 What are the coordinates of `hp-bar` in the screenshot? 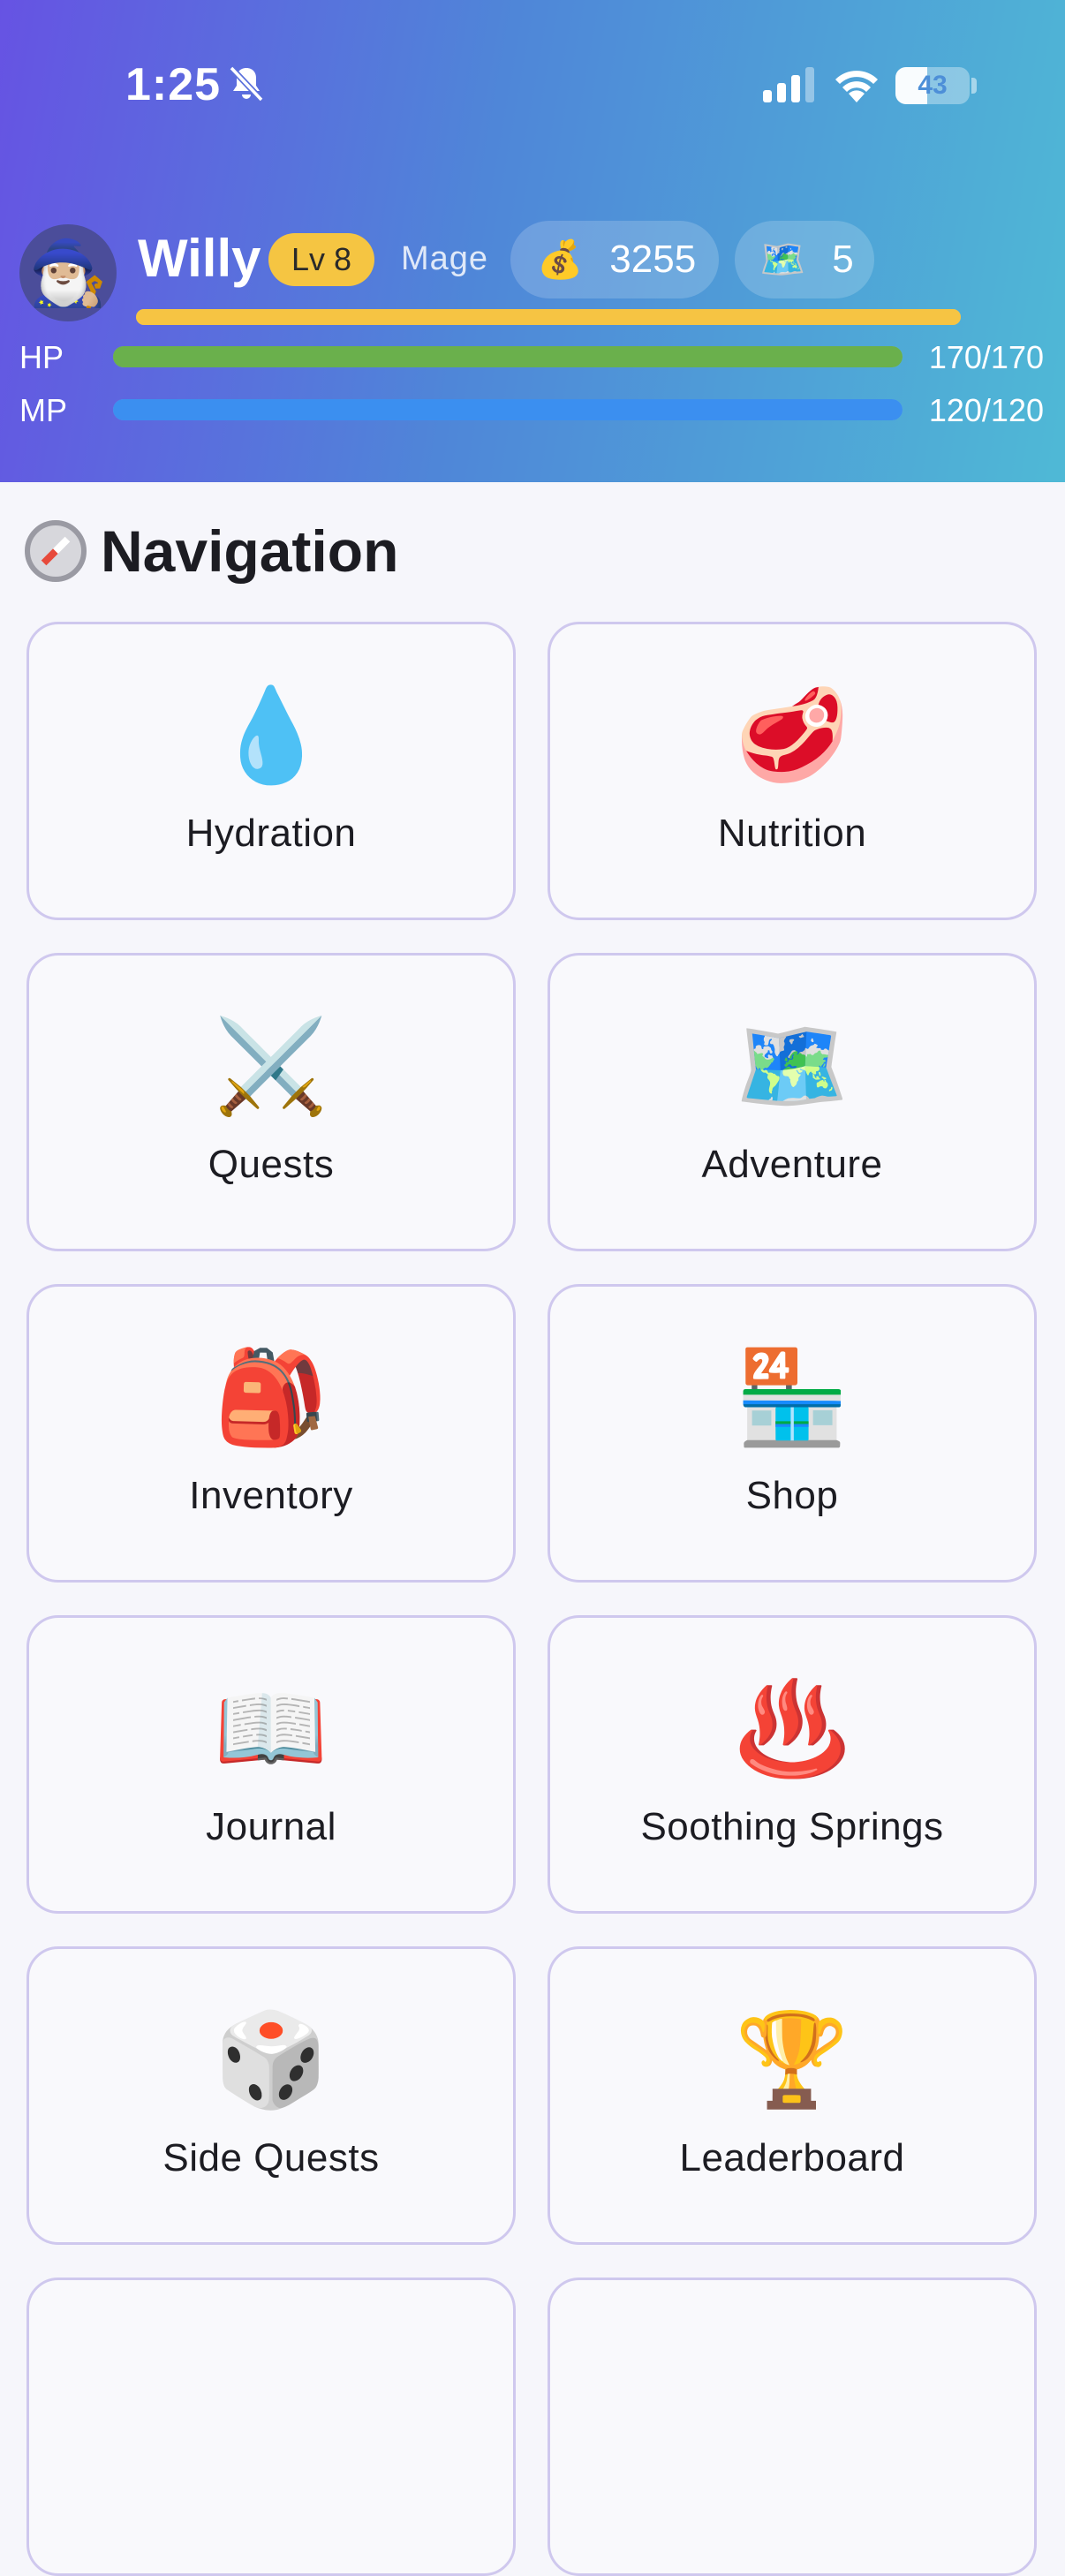 It's located at (508, 356).